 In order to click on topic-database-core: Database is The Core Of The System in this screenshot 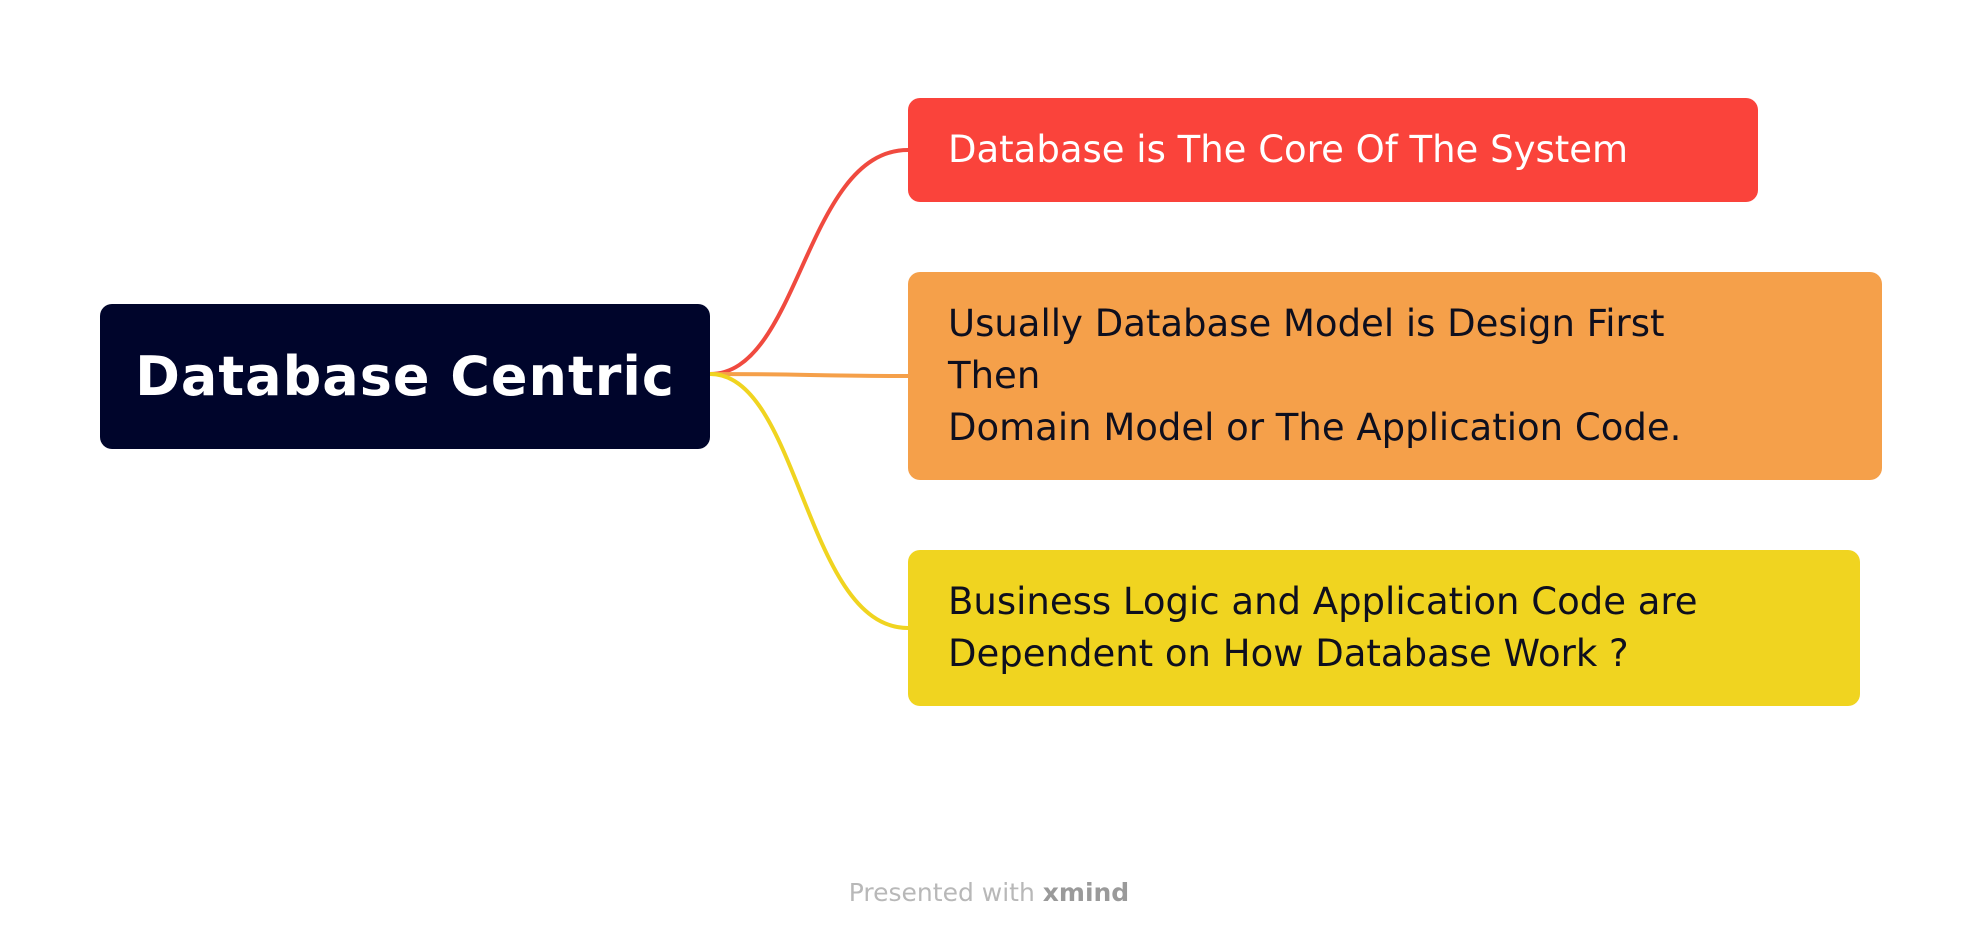, I will do `click(1333, 150)`.